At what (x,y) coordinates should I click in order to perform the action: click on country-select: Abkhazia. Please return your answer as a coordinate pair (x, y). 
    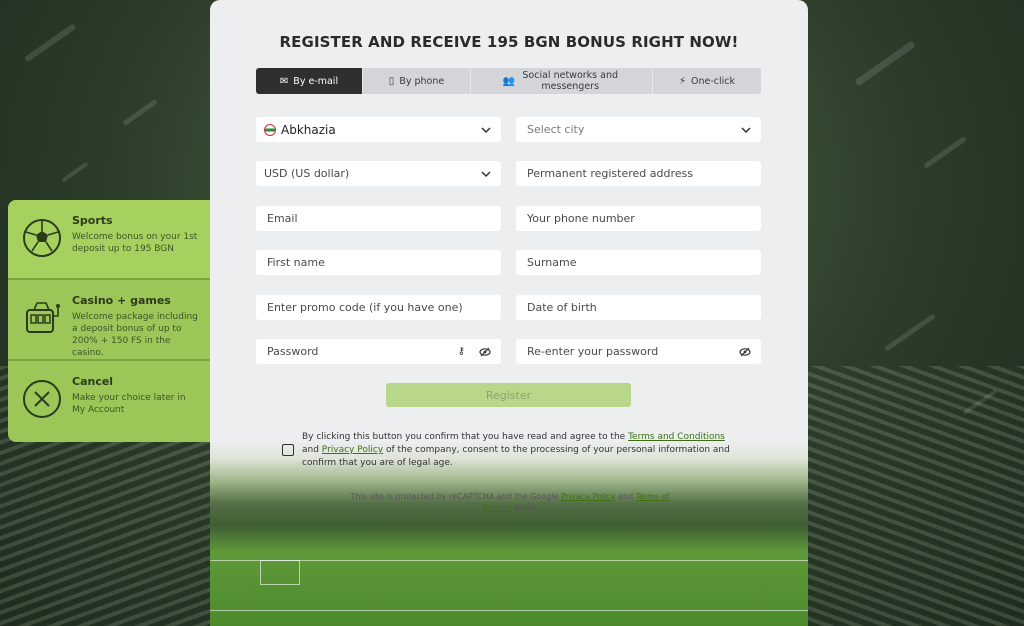
    Looking at the image, I should click on (378, 129).